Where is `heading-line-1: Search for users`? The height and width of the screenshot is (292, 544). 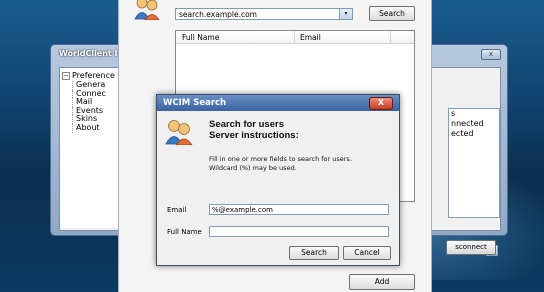
heading-line-1: Search for users is located at coordinates (246, 124).